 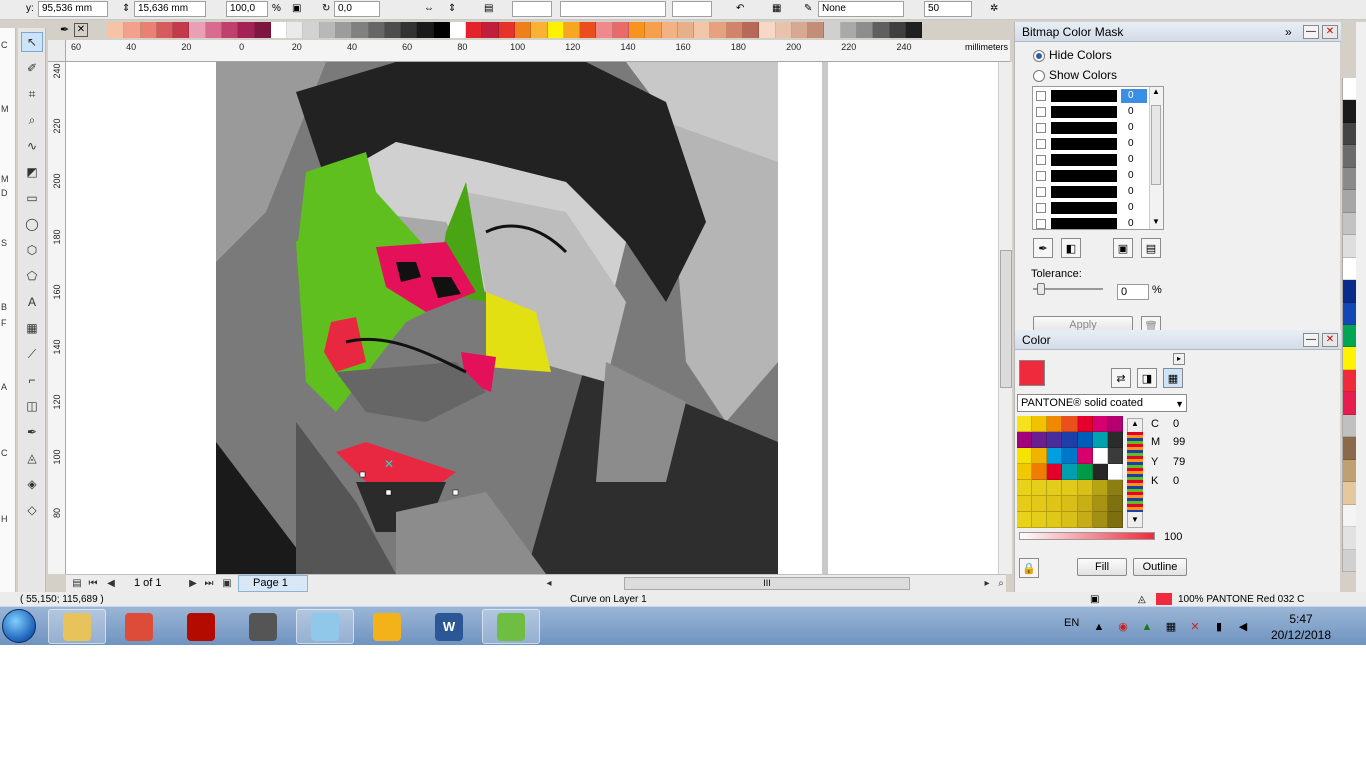 I want to click on color-viewer-icon: ◨, so click(x=1147, y=378).